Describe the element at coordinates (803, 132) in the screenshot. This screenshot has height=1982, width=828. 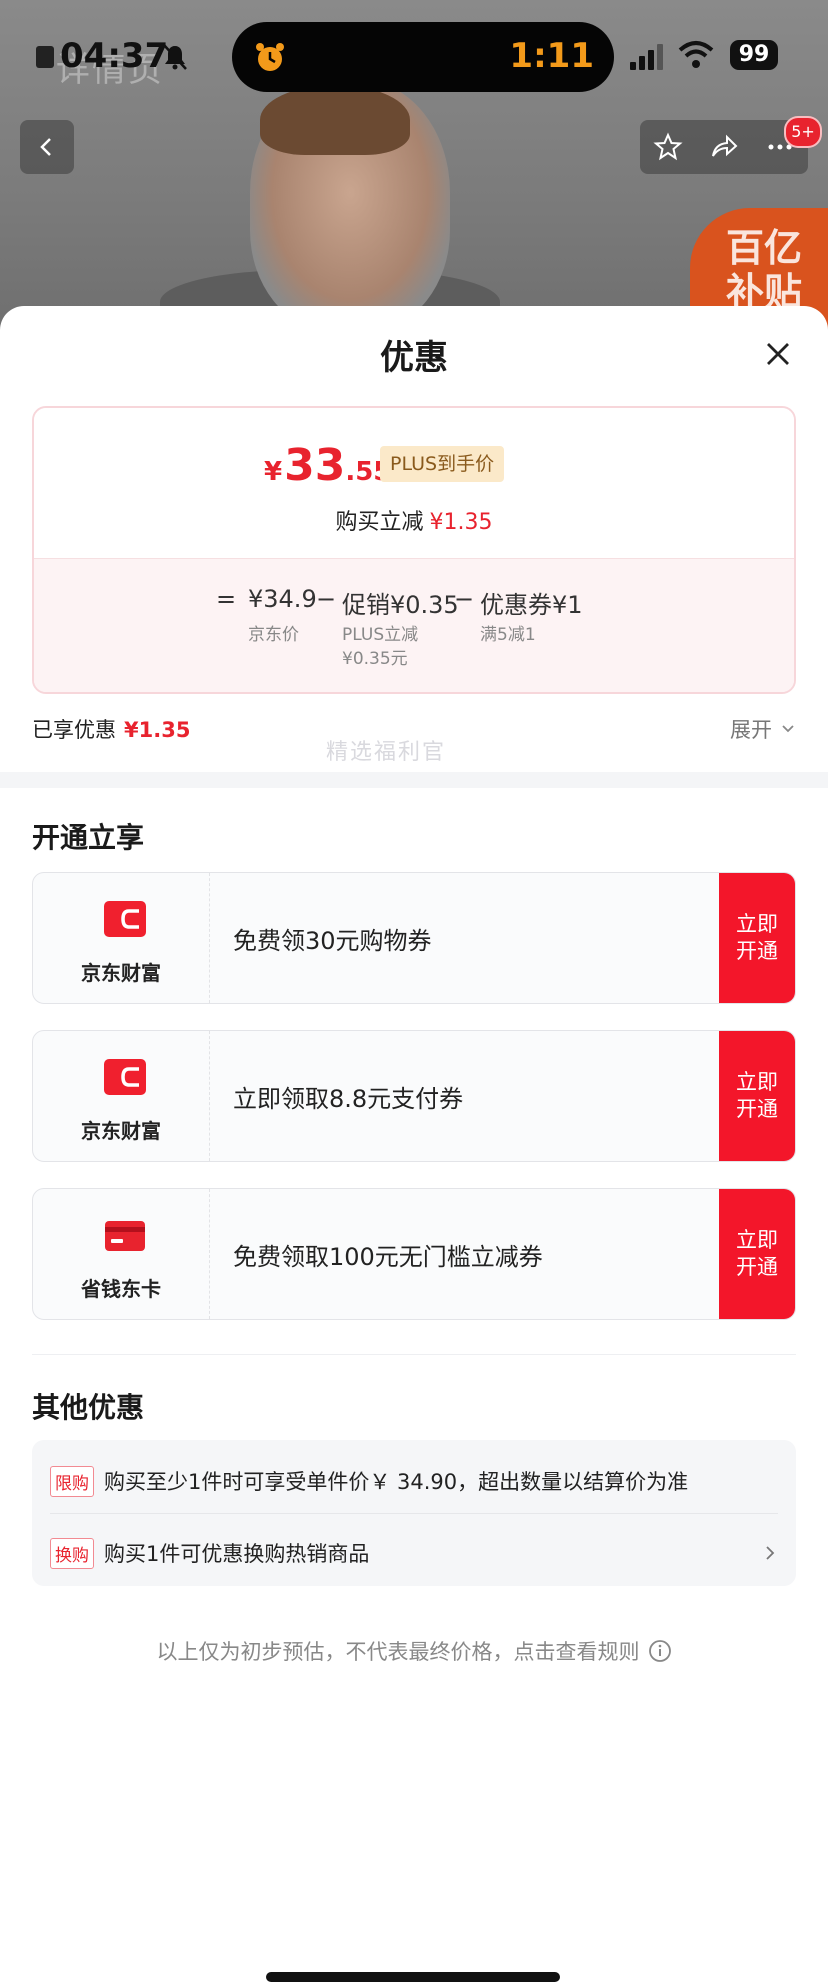
I see `cart-count-badge: 5+` at that location.